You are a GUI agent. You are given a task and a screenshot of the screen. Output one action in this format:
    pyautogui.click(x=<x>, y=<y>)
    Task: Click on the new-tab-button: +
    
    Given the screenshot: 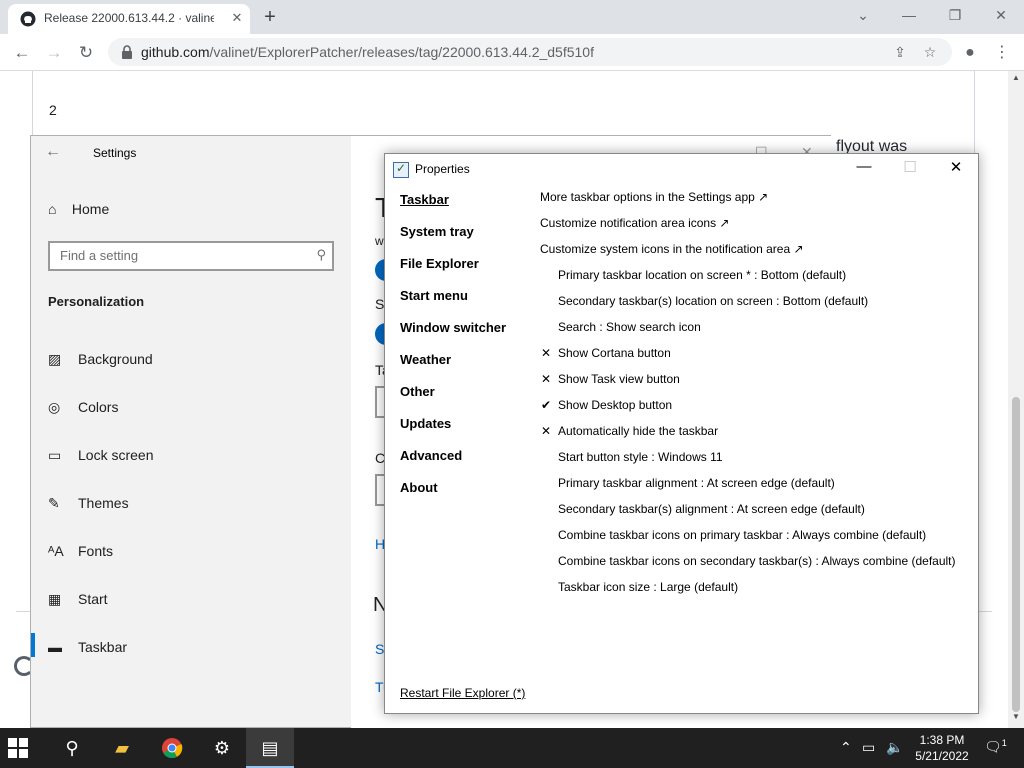 What is the action you would take?
    pyautogui.click(x=270, y=17)
    